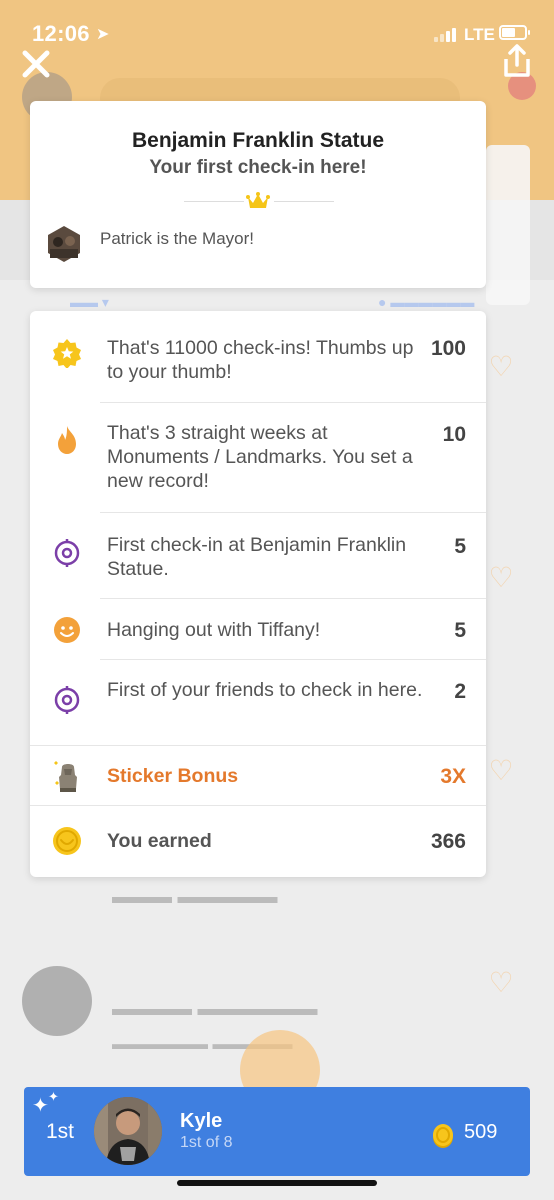  I want to click on star-badge-icon, so click(67, 353).